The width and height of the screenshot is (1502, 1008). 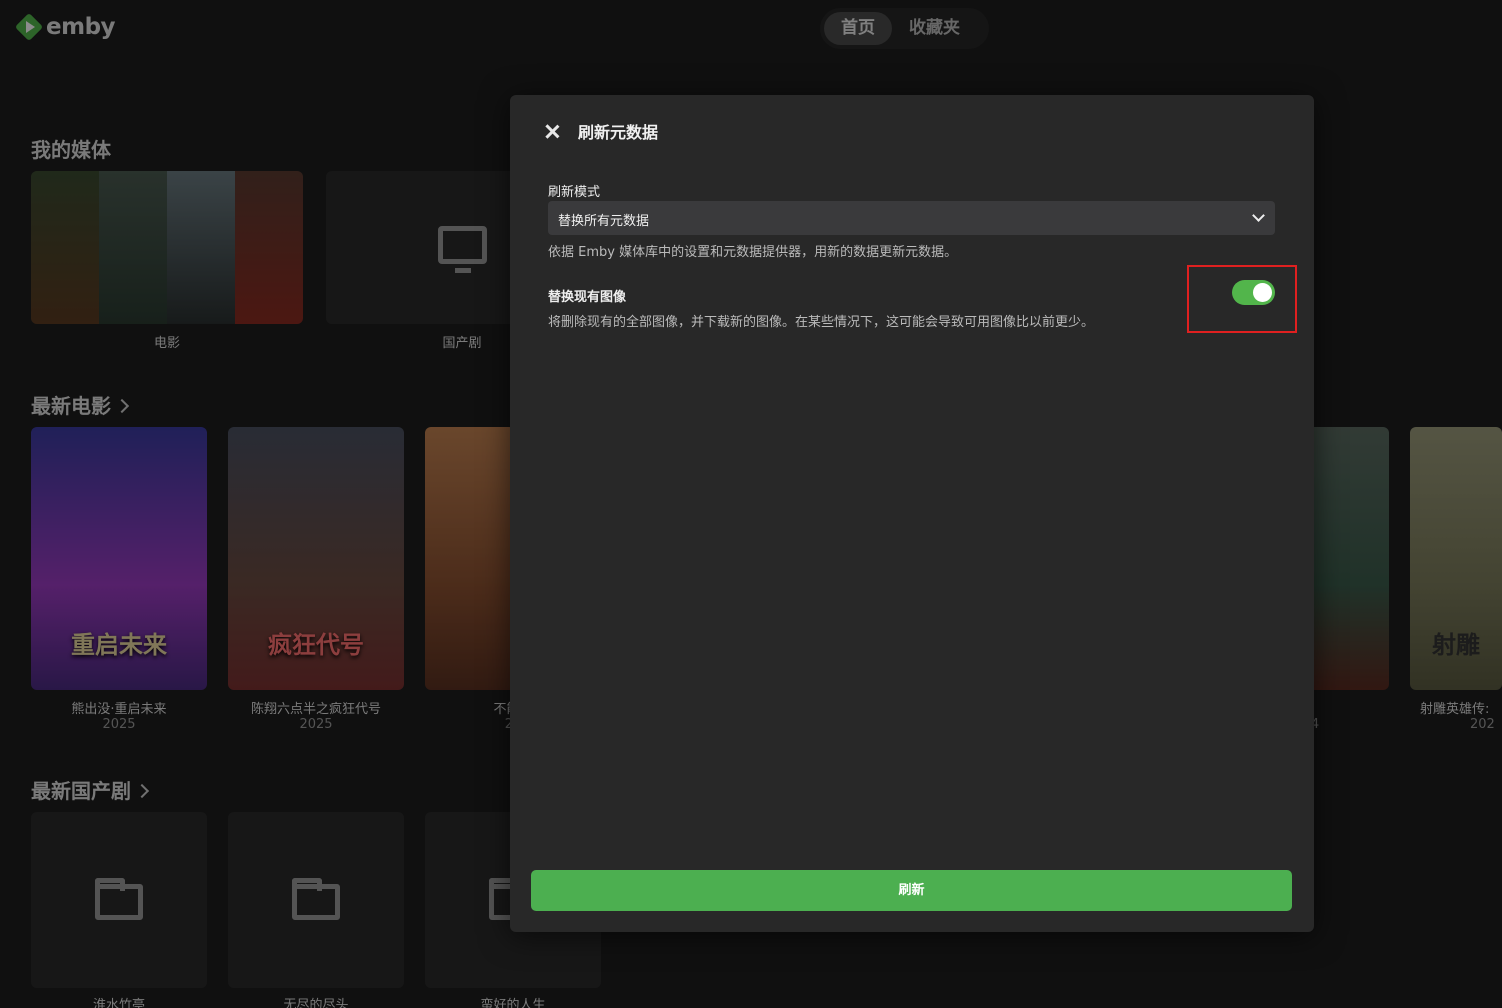 I want to click on movie-poster: 疯狂代号, so click(x=316, y=558).